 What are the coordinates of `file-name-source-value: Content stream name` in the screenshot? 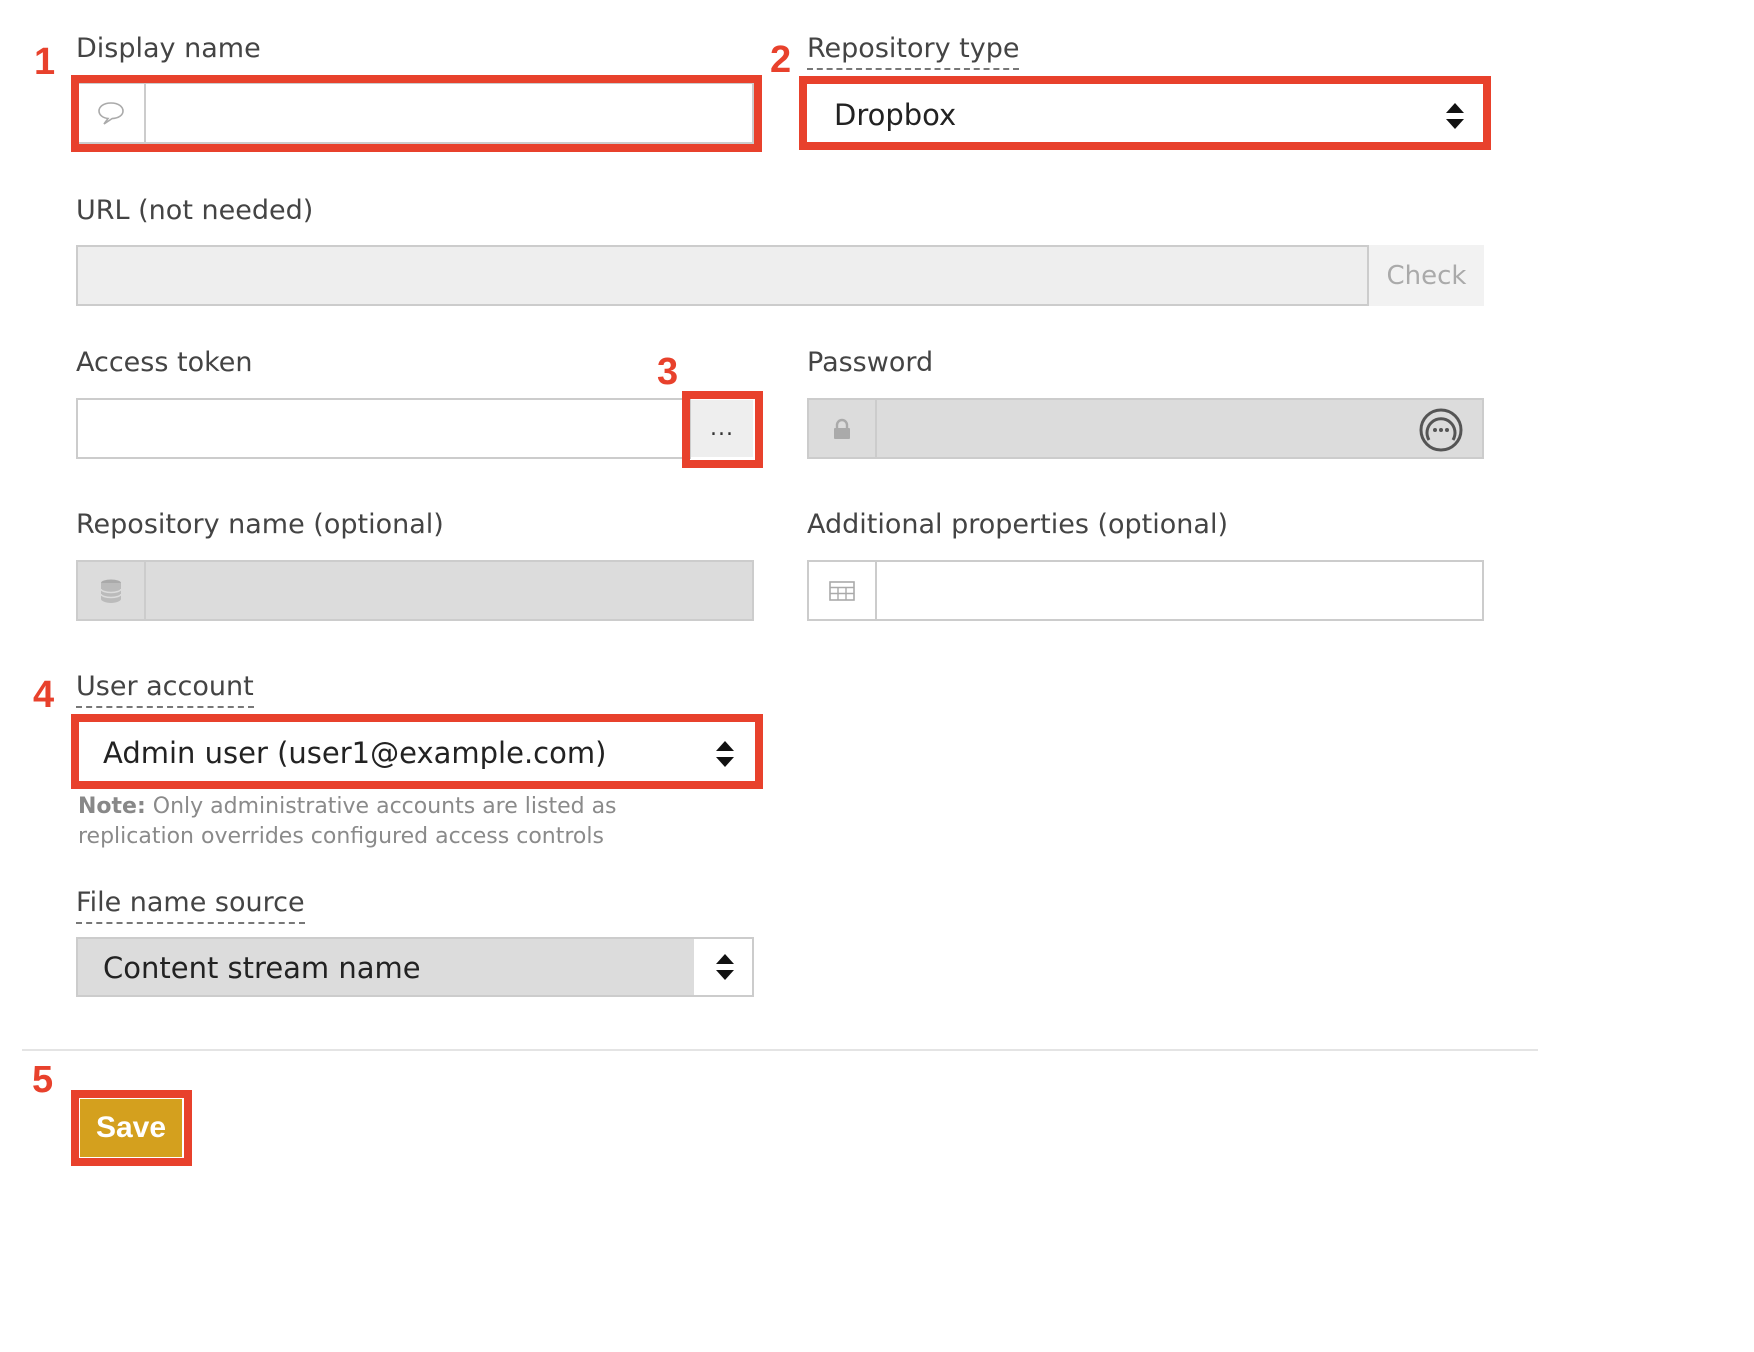 It's located at (262, 968).